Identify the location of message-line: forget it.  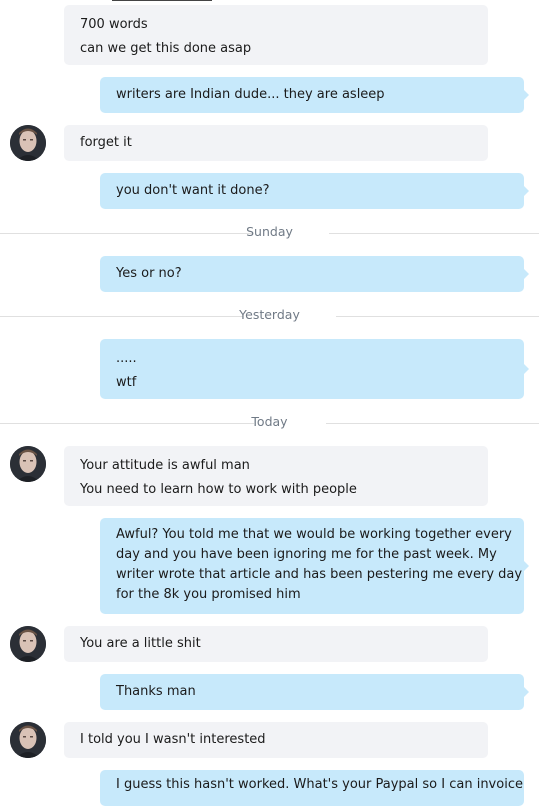
(106, 142).